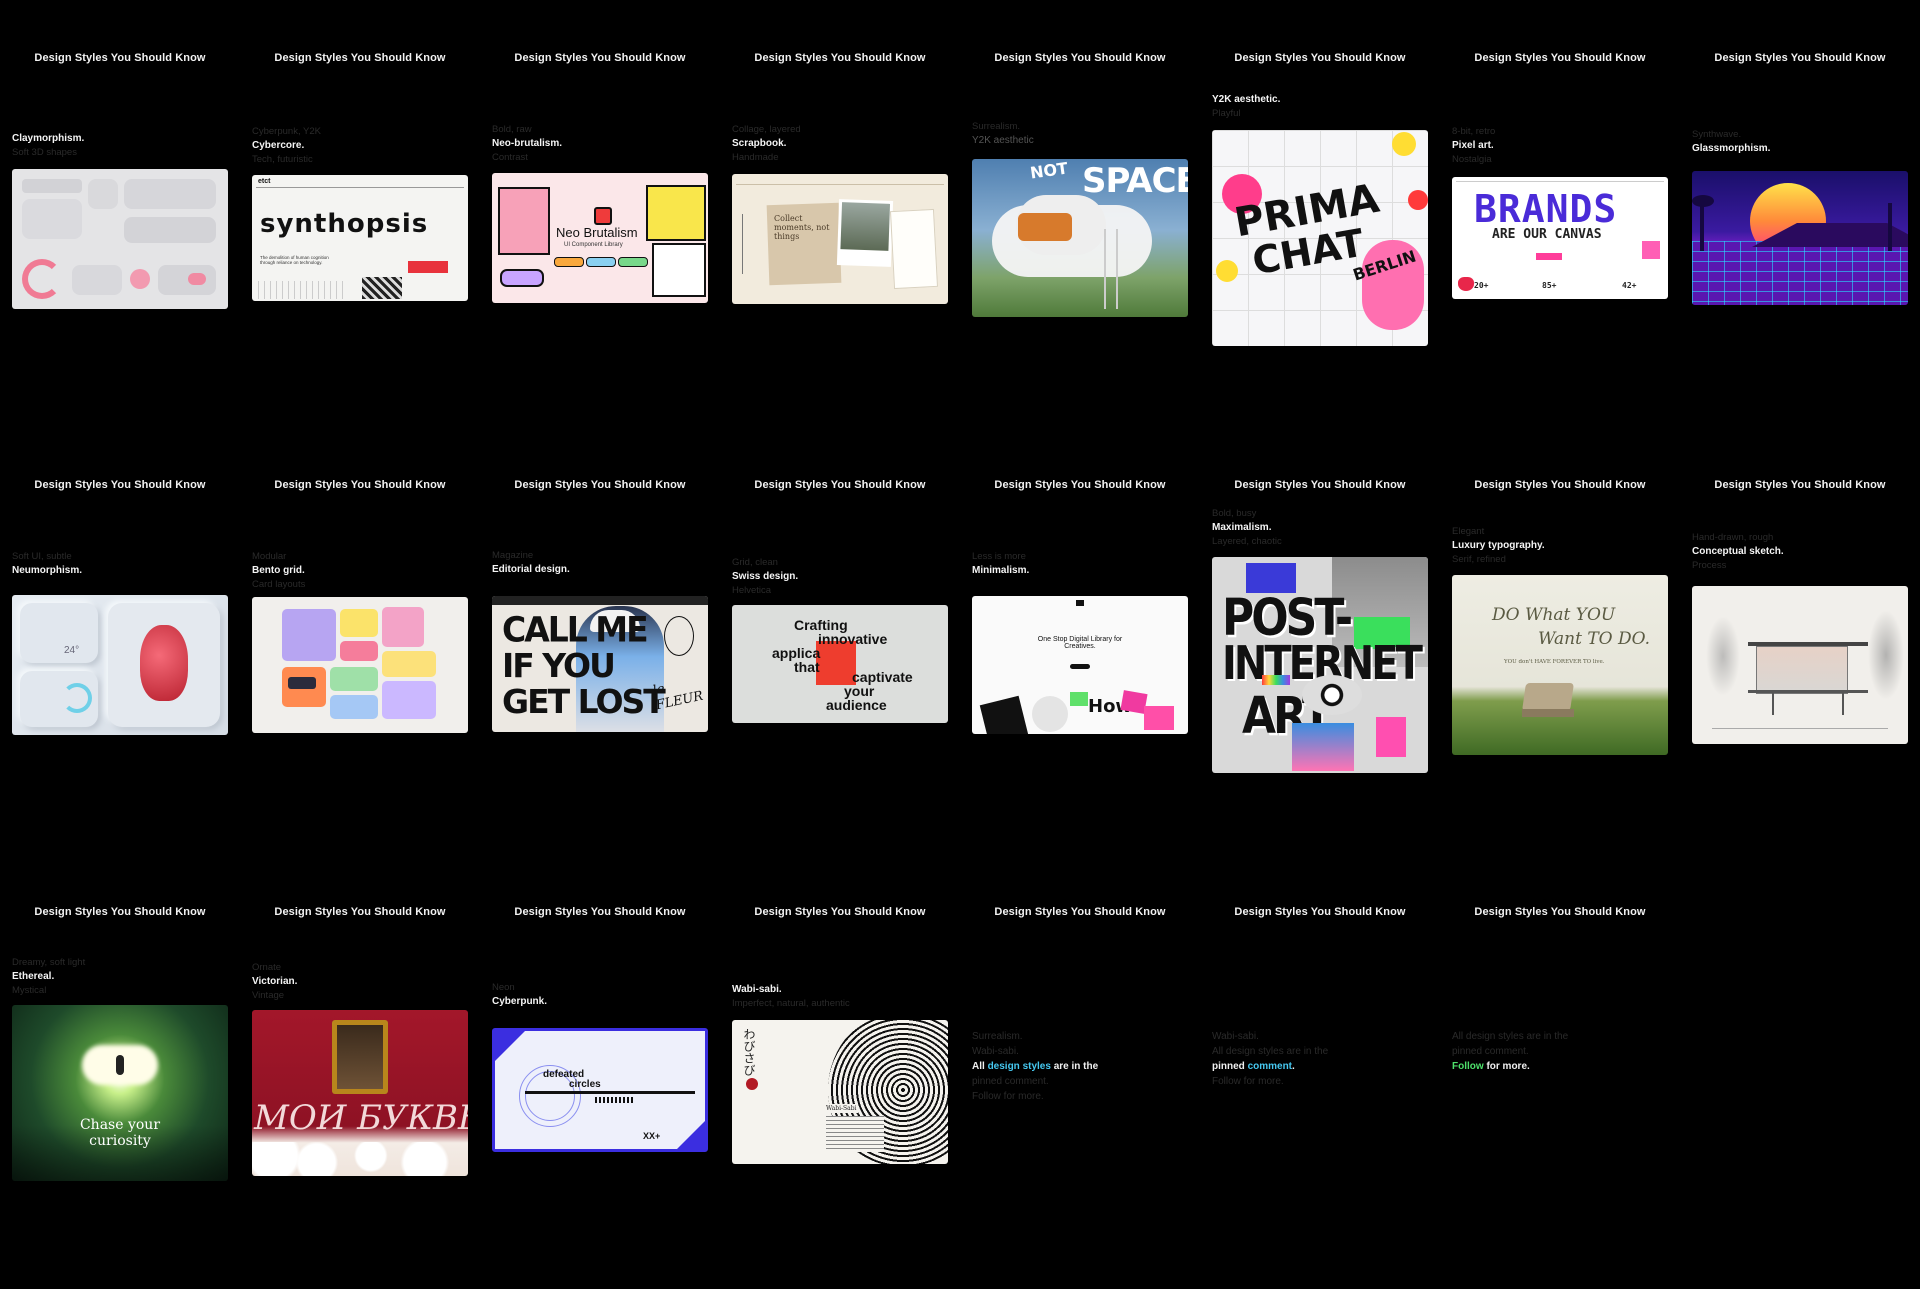  I want to click on pixel-stat2: 85+, so click(1549, 285).